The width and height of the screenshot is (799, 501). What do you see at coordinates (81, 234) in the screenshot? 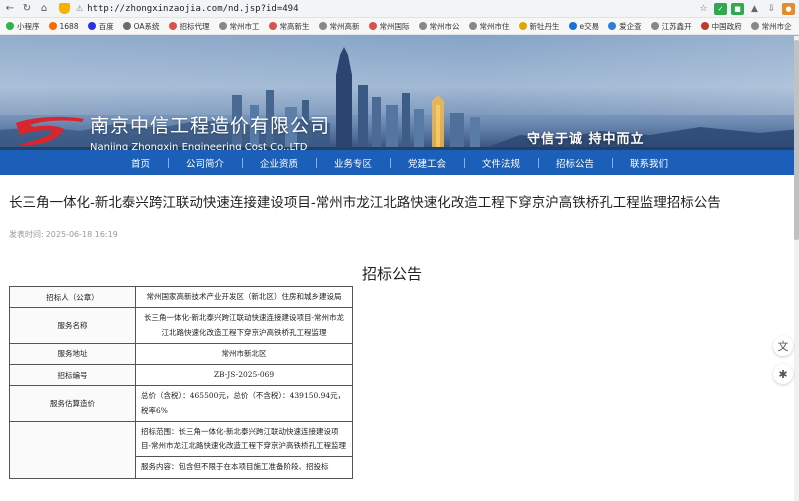
I see `publish-time-value: 2025-06-18 16:19` at bounding box center [81, 234].